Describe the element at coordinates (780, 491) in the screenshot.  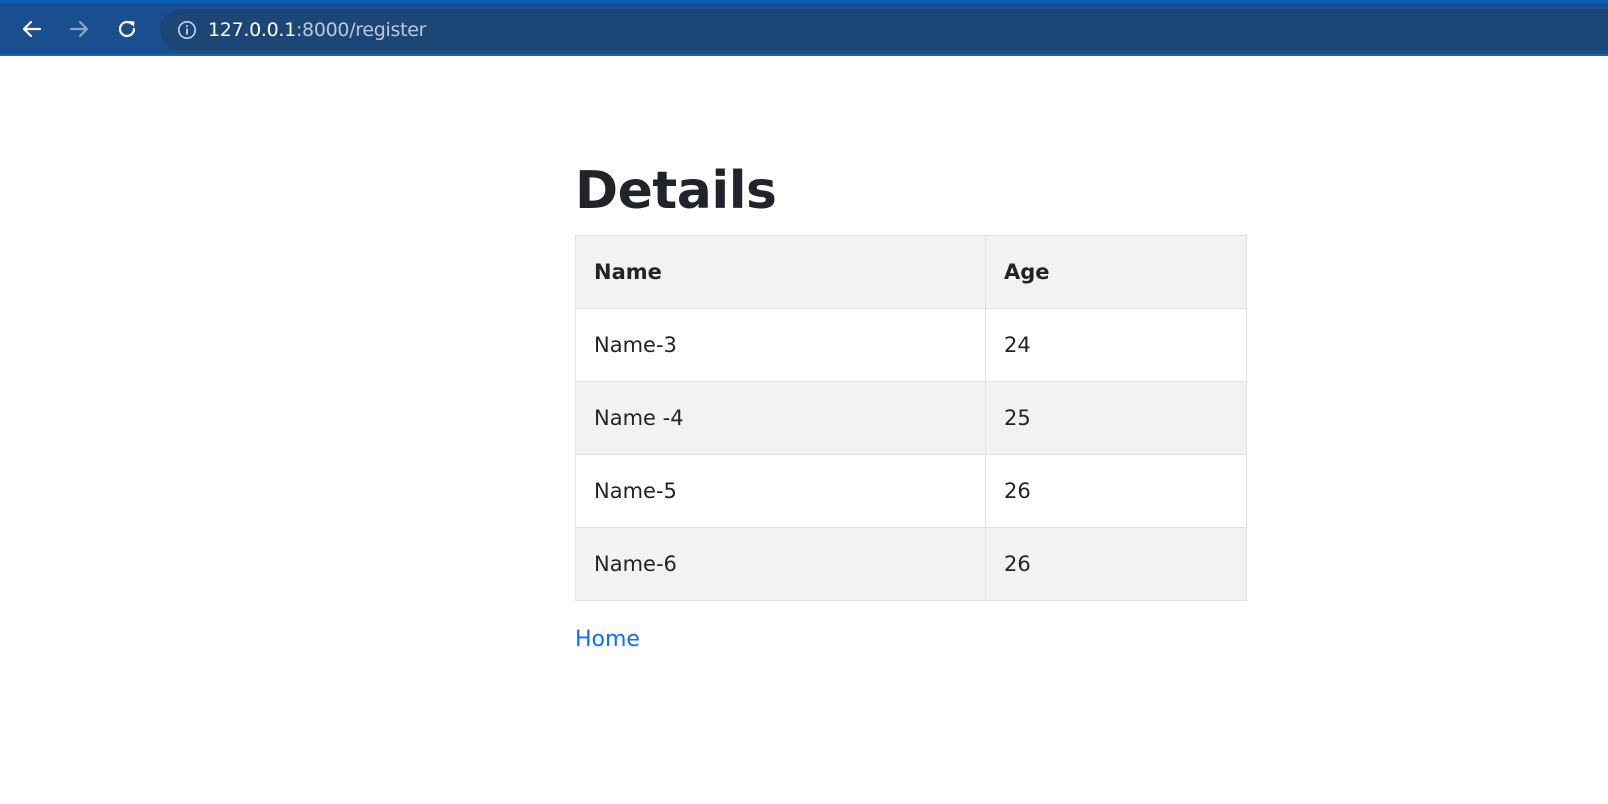
I see `cell-name: Name-5` at that location.